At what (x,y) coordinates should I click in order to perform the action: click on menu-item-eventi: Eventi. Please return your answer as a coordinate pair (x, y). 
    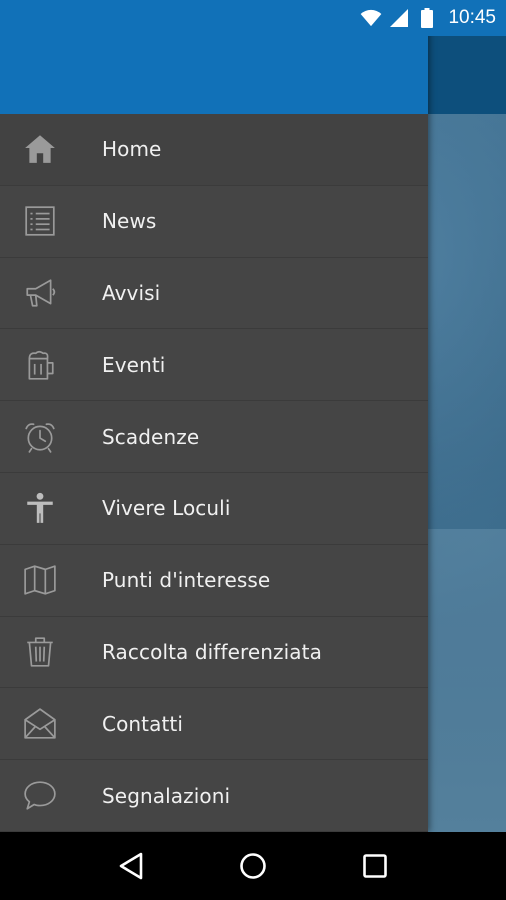
    Looking at the image, I should click on (214, 365).